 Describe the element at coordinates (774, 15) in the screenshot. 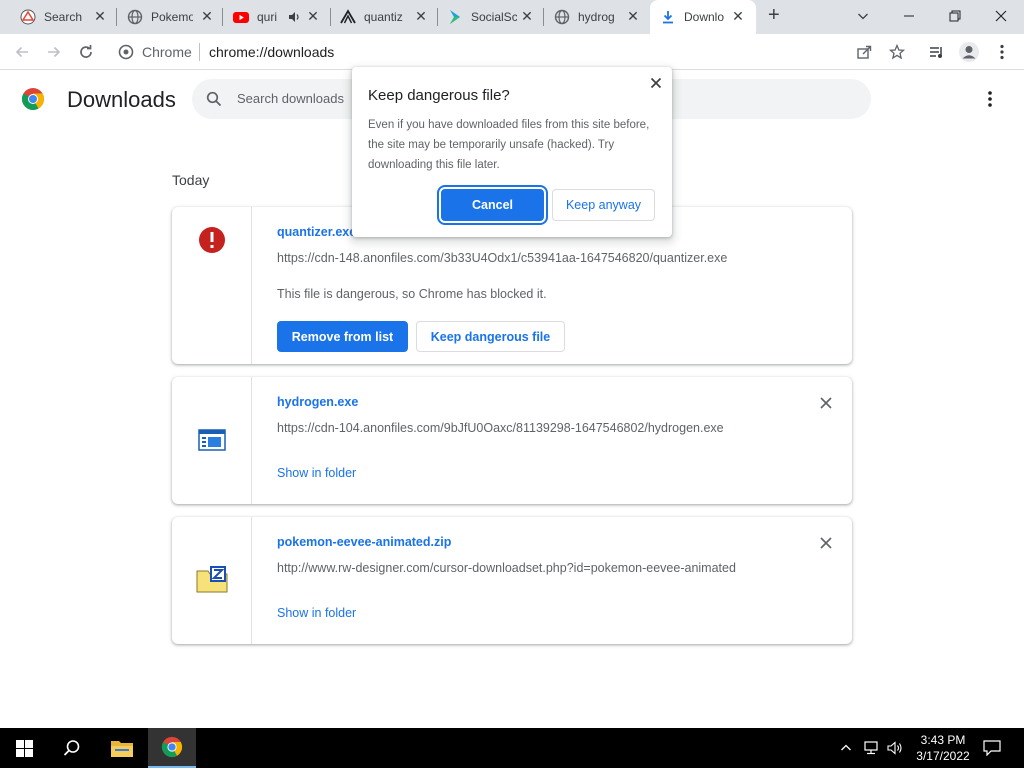

I see `plus-icon: +` at that location.